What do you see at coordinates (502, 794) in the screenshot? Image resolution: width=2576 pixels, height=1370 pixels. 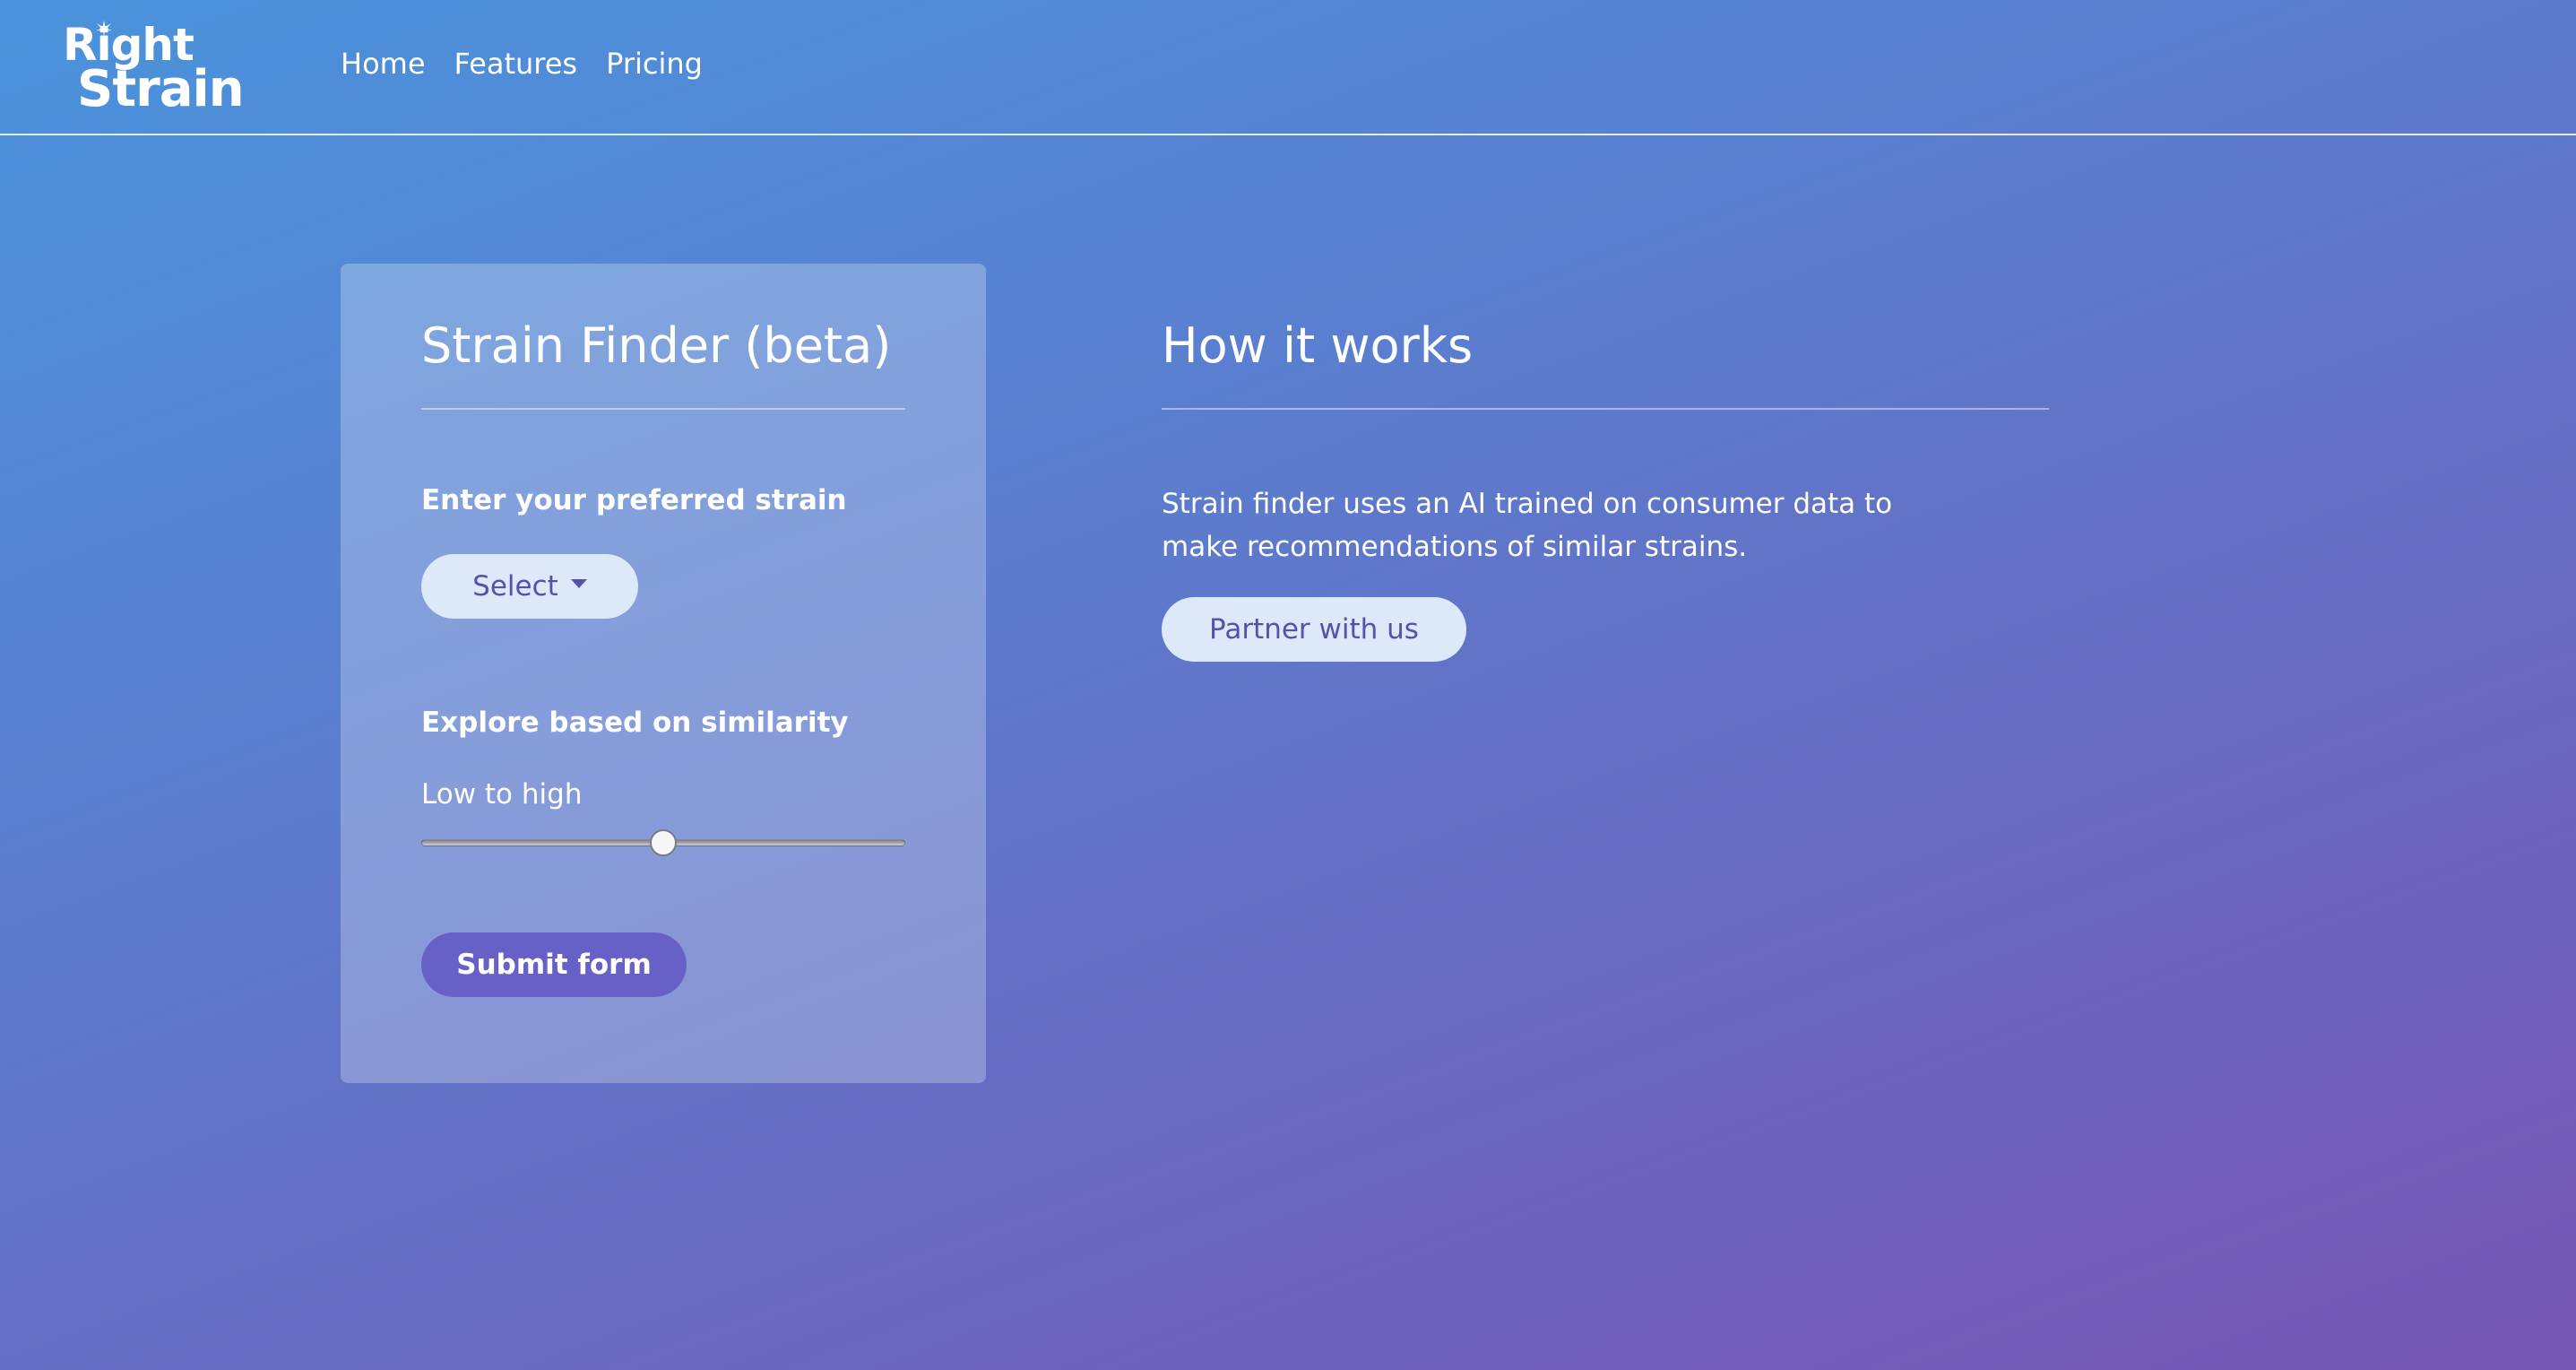 I see `range-caption: Low to high` at bounding box center [502, 794].